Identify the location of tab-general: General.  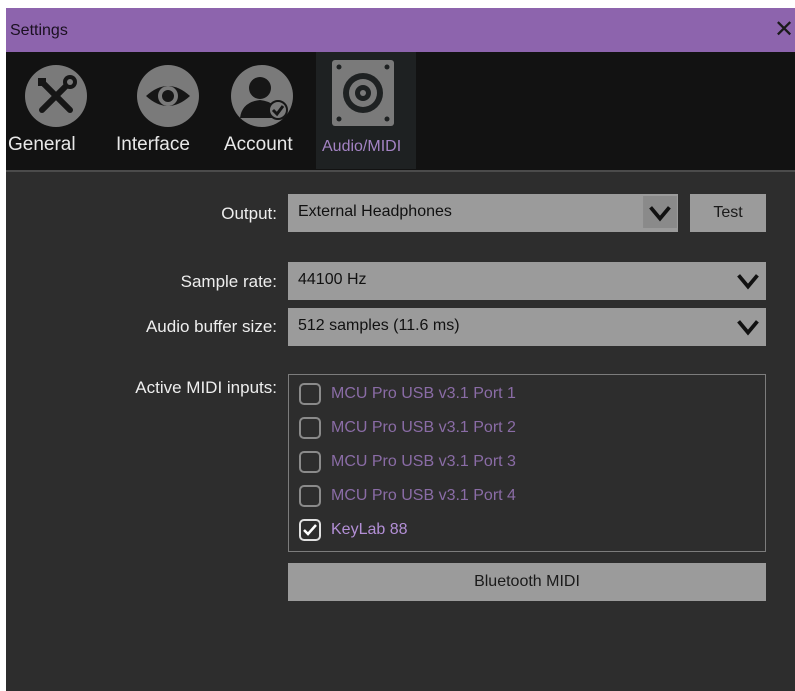
(61, 110).